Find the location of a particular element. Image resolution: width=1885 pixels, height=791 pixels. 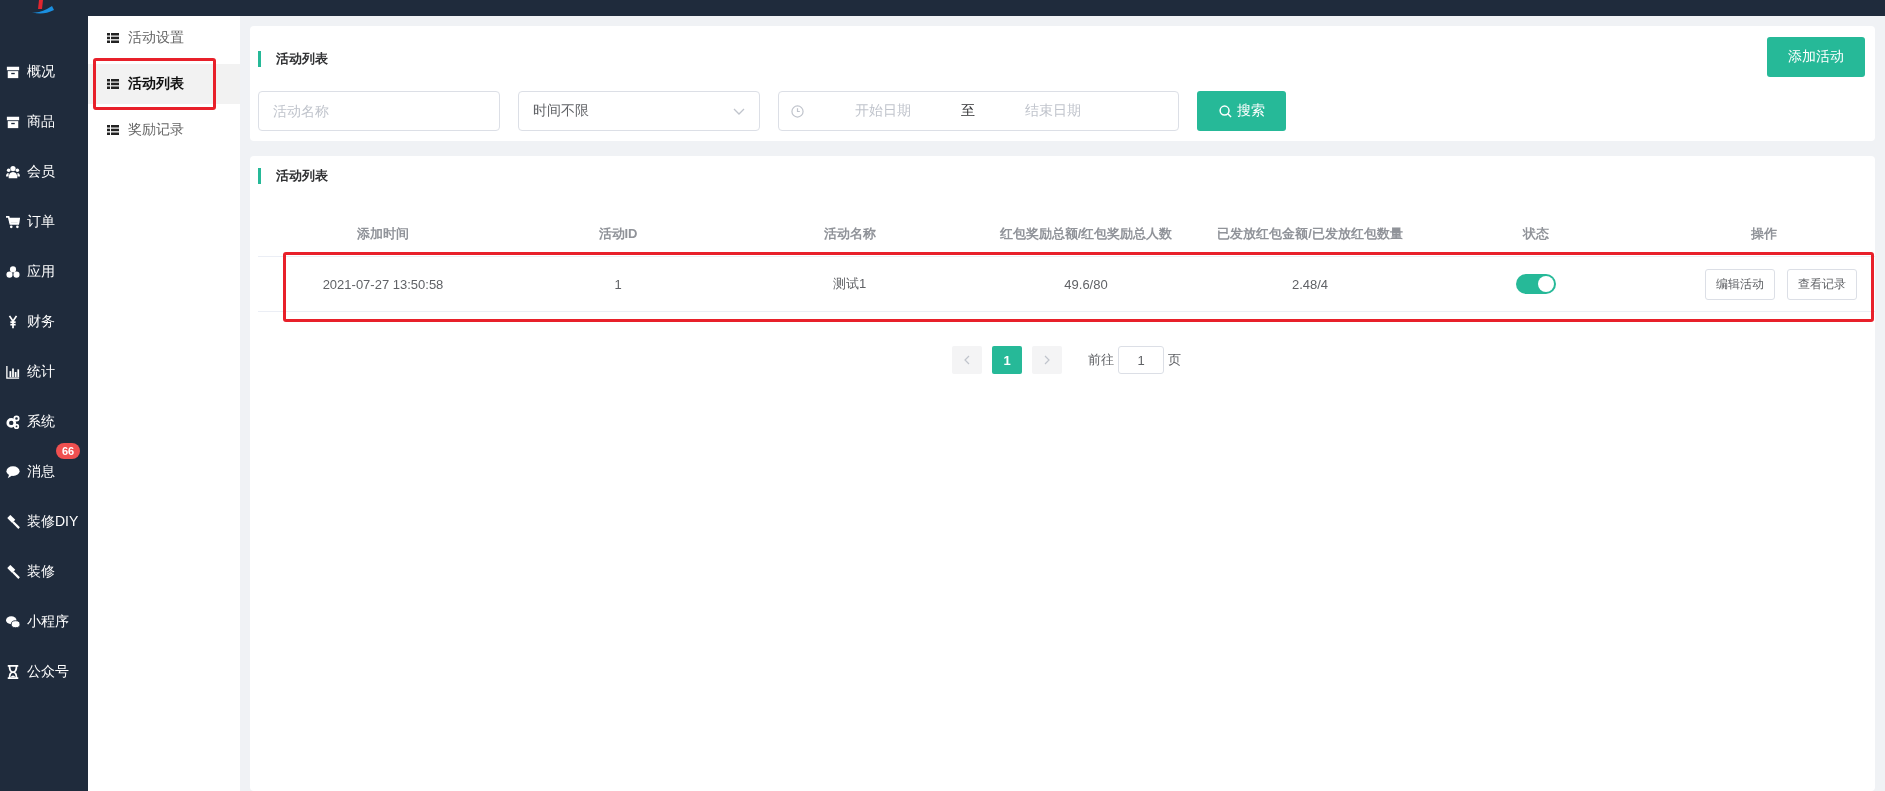

chevron-down-icon is located at coordinates (739, 111).